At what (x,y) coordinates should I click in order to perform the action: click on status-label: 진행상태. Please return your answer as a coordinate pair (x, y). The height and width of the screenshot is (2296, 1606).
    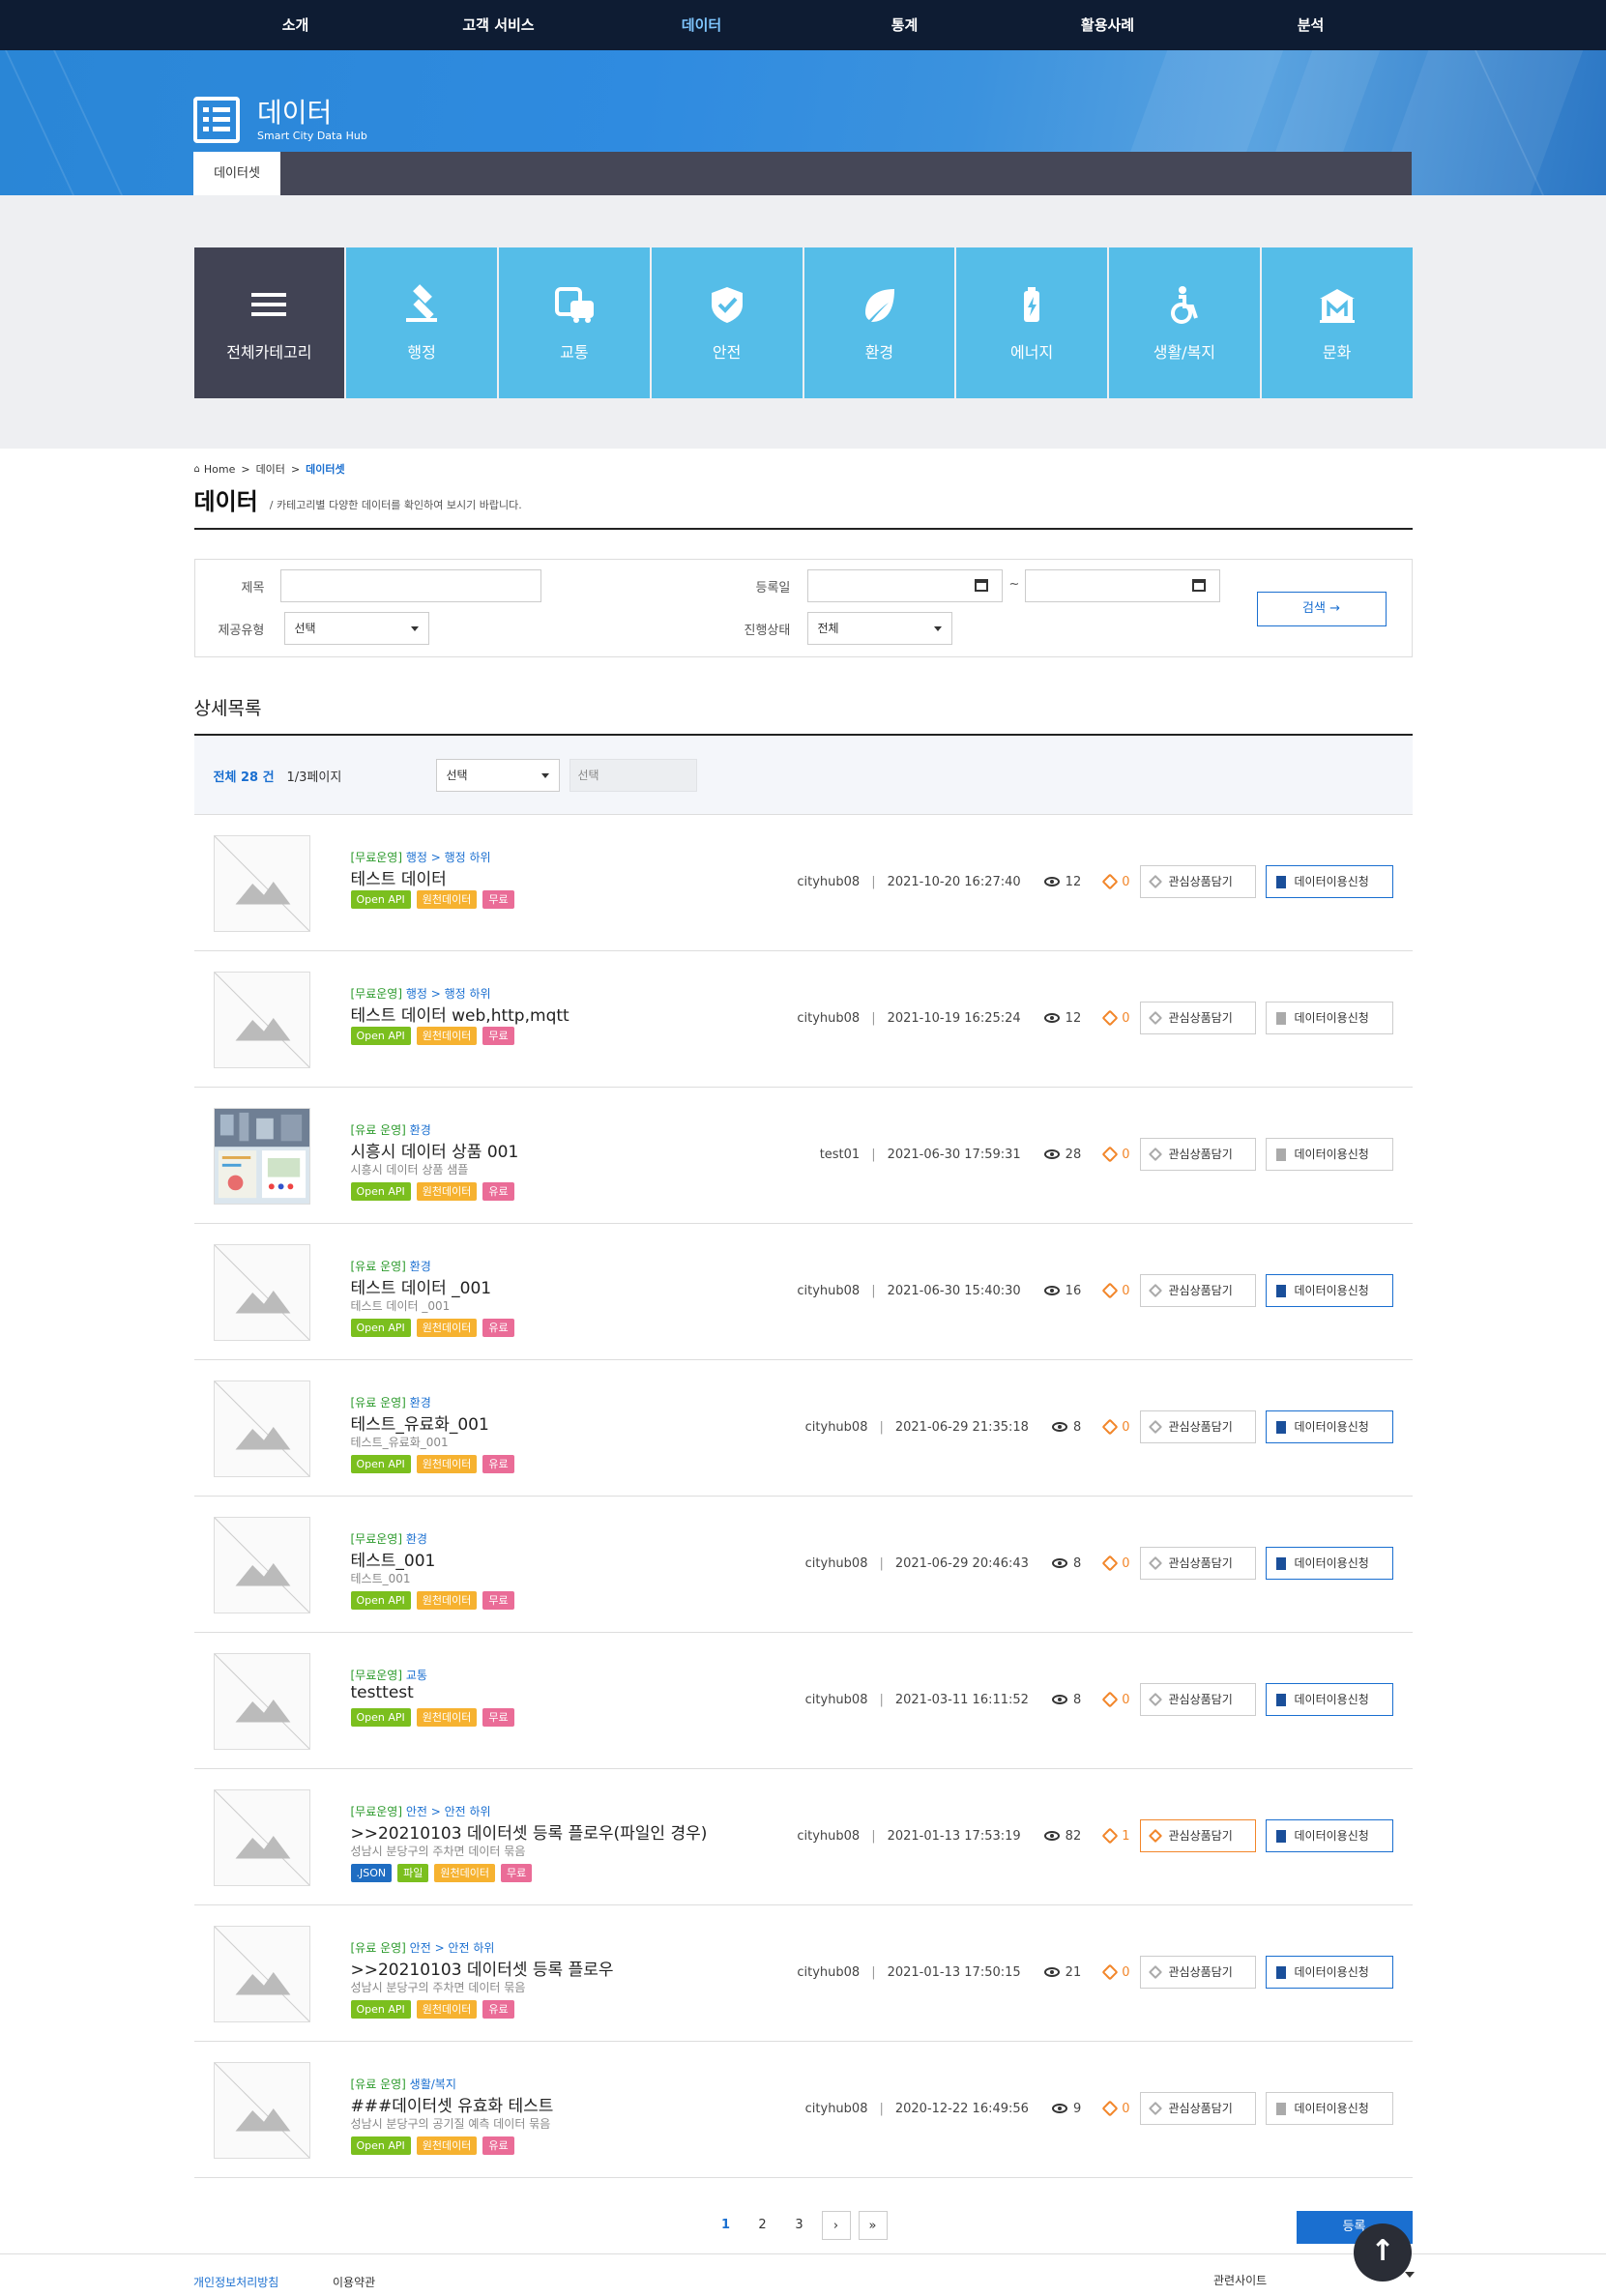
    Looking at the image, I should click on (767, 631).